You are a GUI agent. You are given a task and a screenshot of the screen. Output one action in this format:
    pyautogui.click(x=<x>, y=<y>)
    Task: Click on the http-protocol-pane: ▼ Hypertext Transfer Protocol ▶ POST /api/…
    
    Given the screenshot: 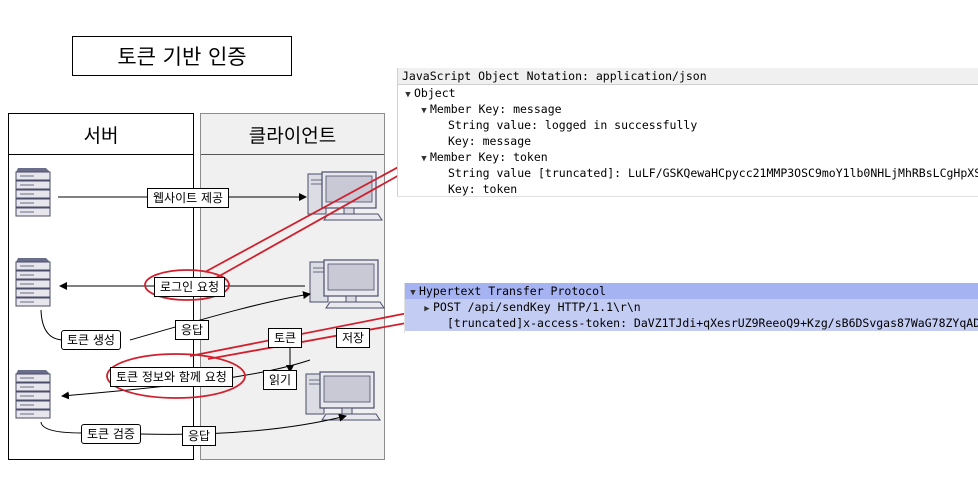 What is the action you would take?
    pyautogui.click(x=691, y=308)
    